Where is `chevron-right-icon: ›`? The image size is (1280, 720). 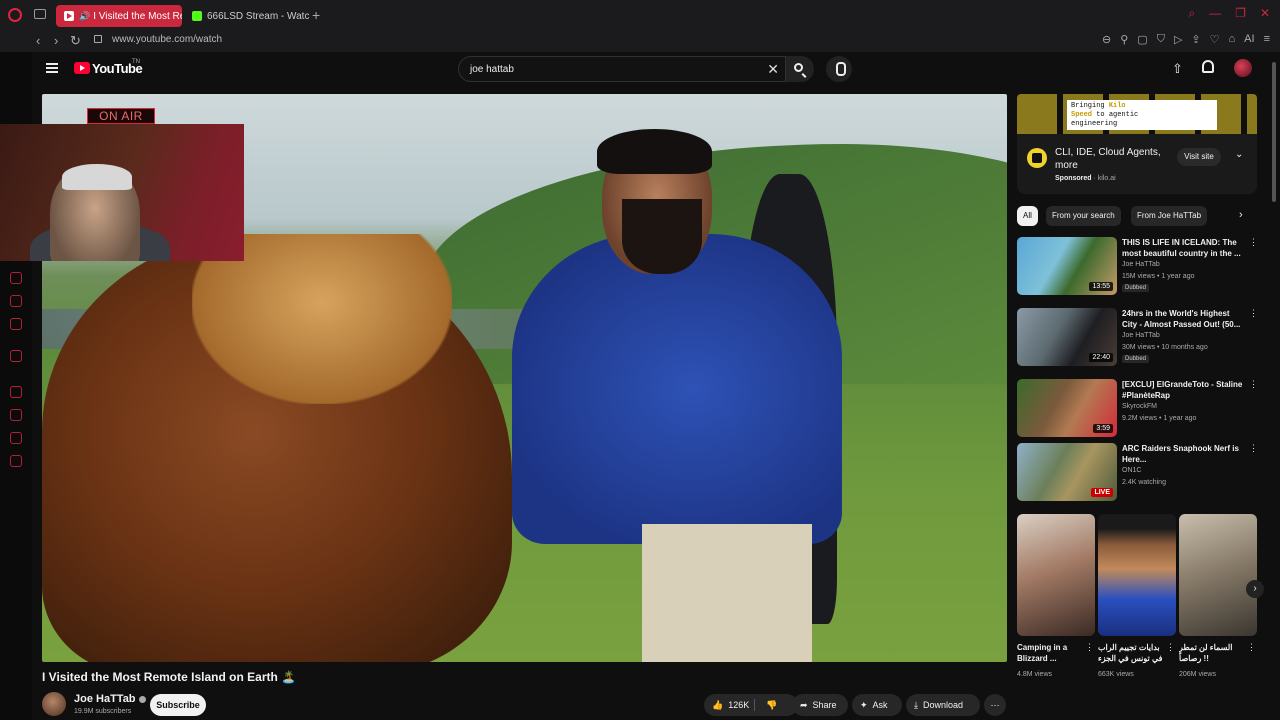
chevron-right-icon: › is located at coordinates (1241, 215).